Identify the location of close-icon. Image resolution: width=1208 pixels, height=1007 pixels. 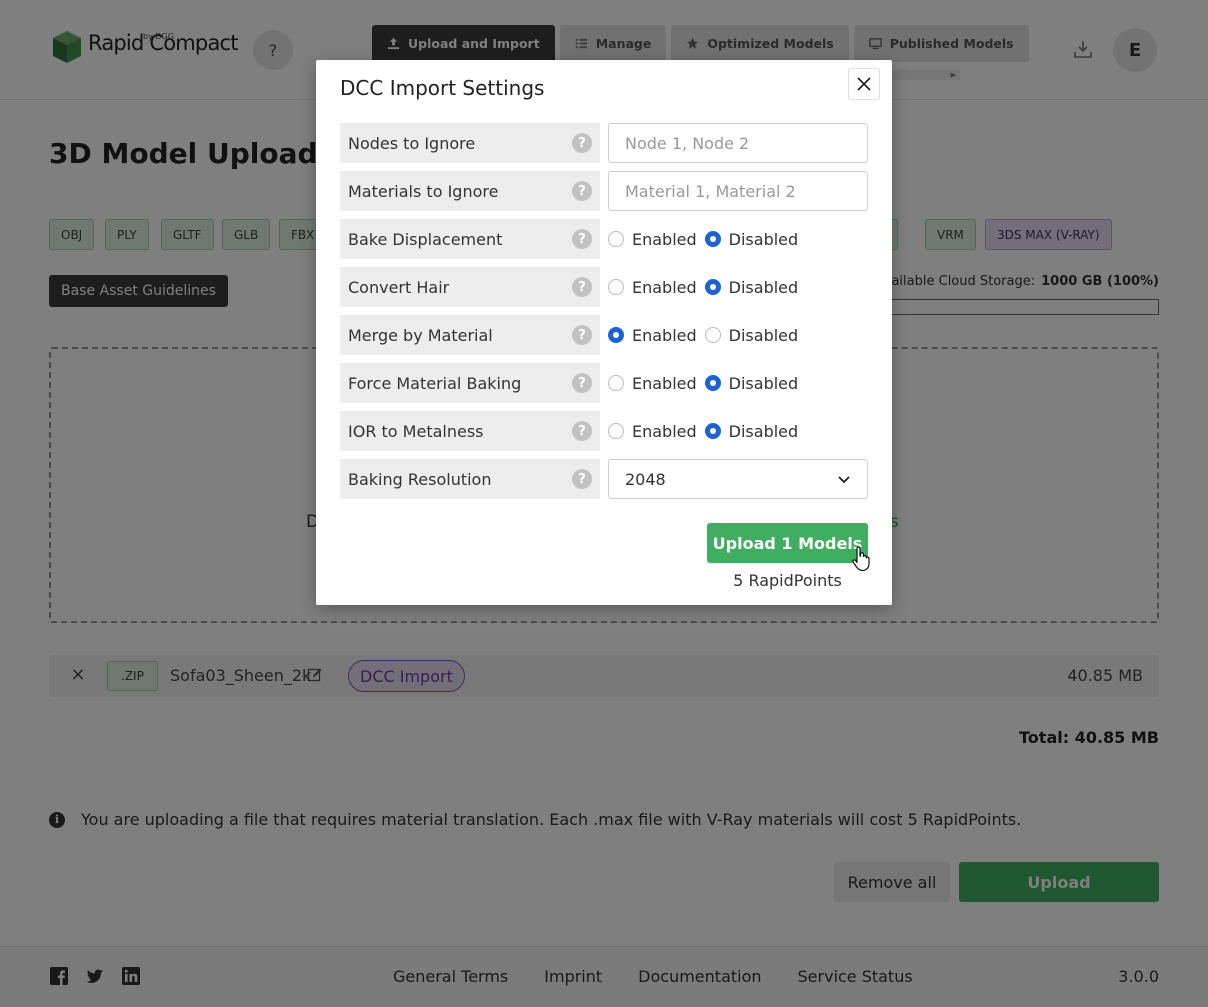
(864, 84).